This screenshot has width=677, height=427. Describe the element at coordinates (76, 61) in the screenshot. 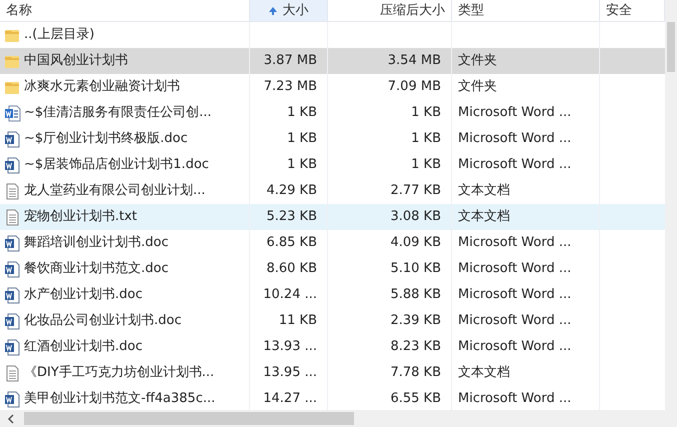

I see `file-name: 中国风创业计划书` at that location.